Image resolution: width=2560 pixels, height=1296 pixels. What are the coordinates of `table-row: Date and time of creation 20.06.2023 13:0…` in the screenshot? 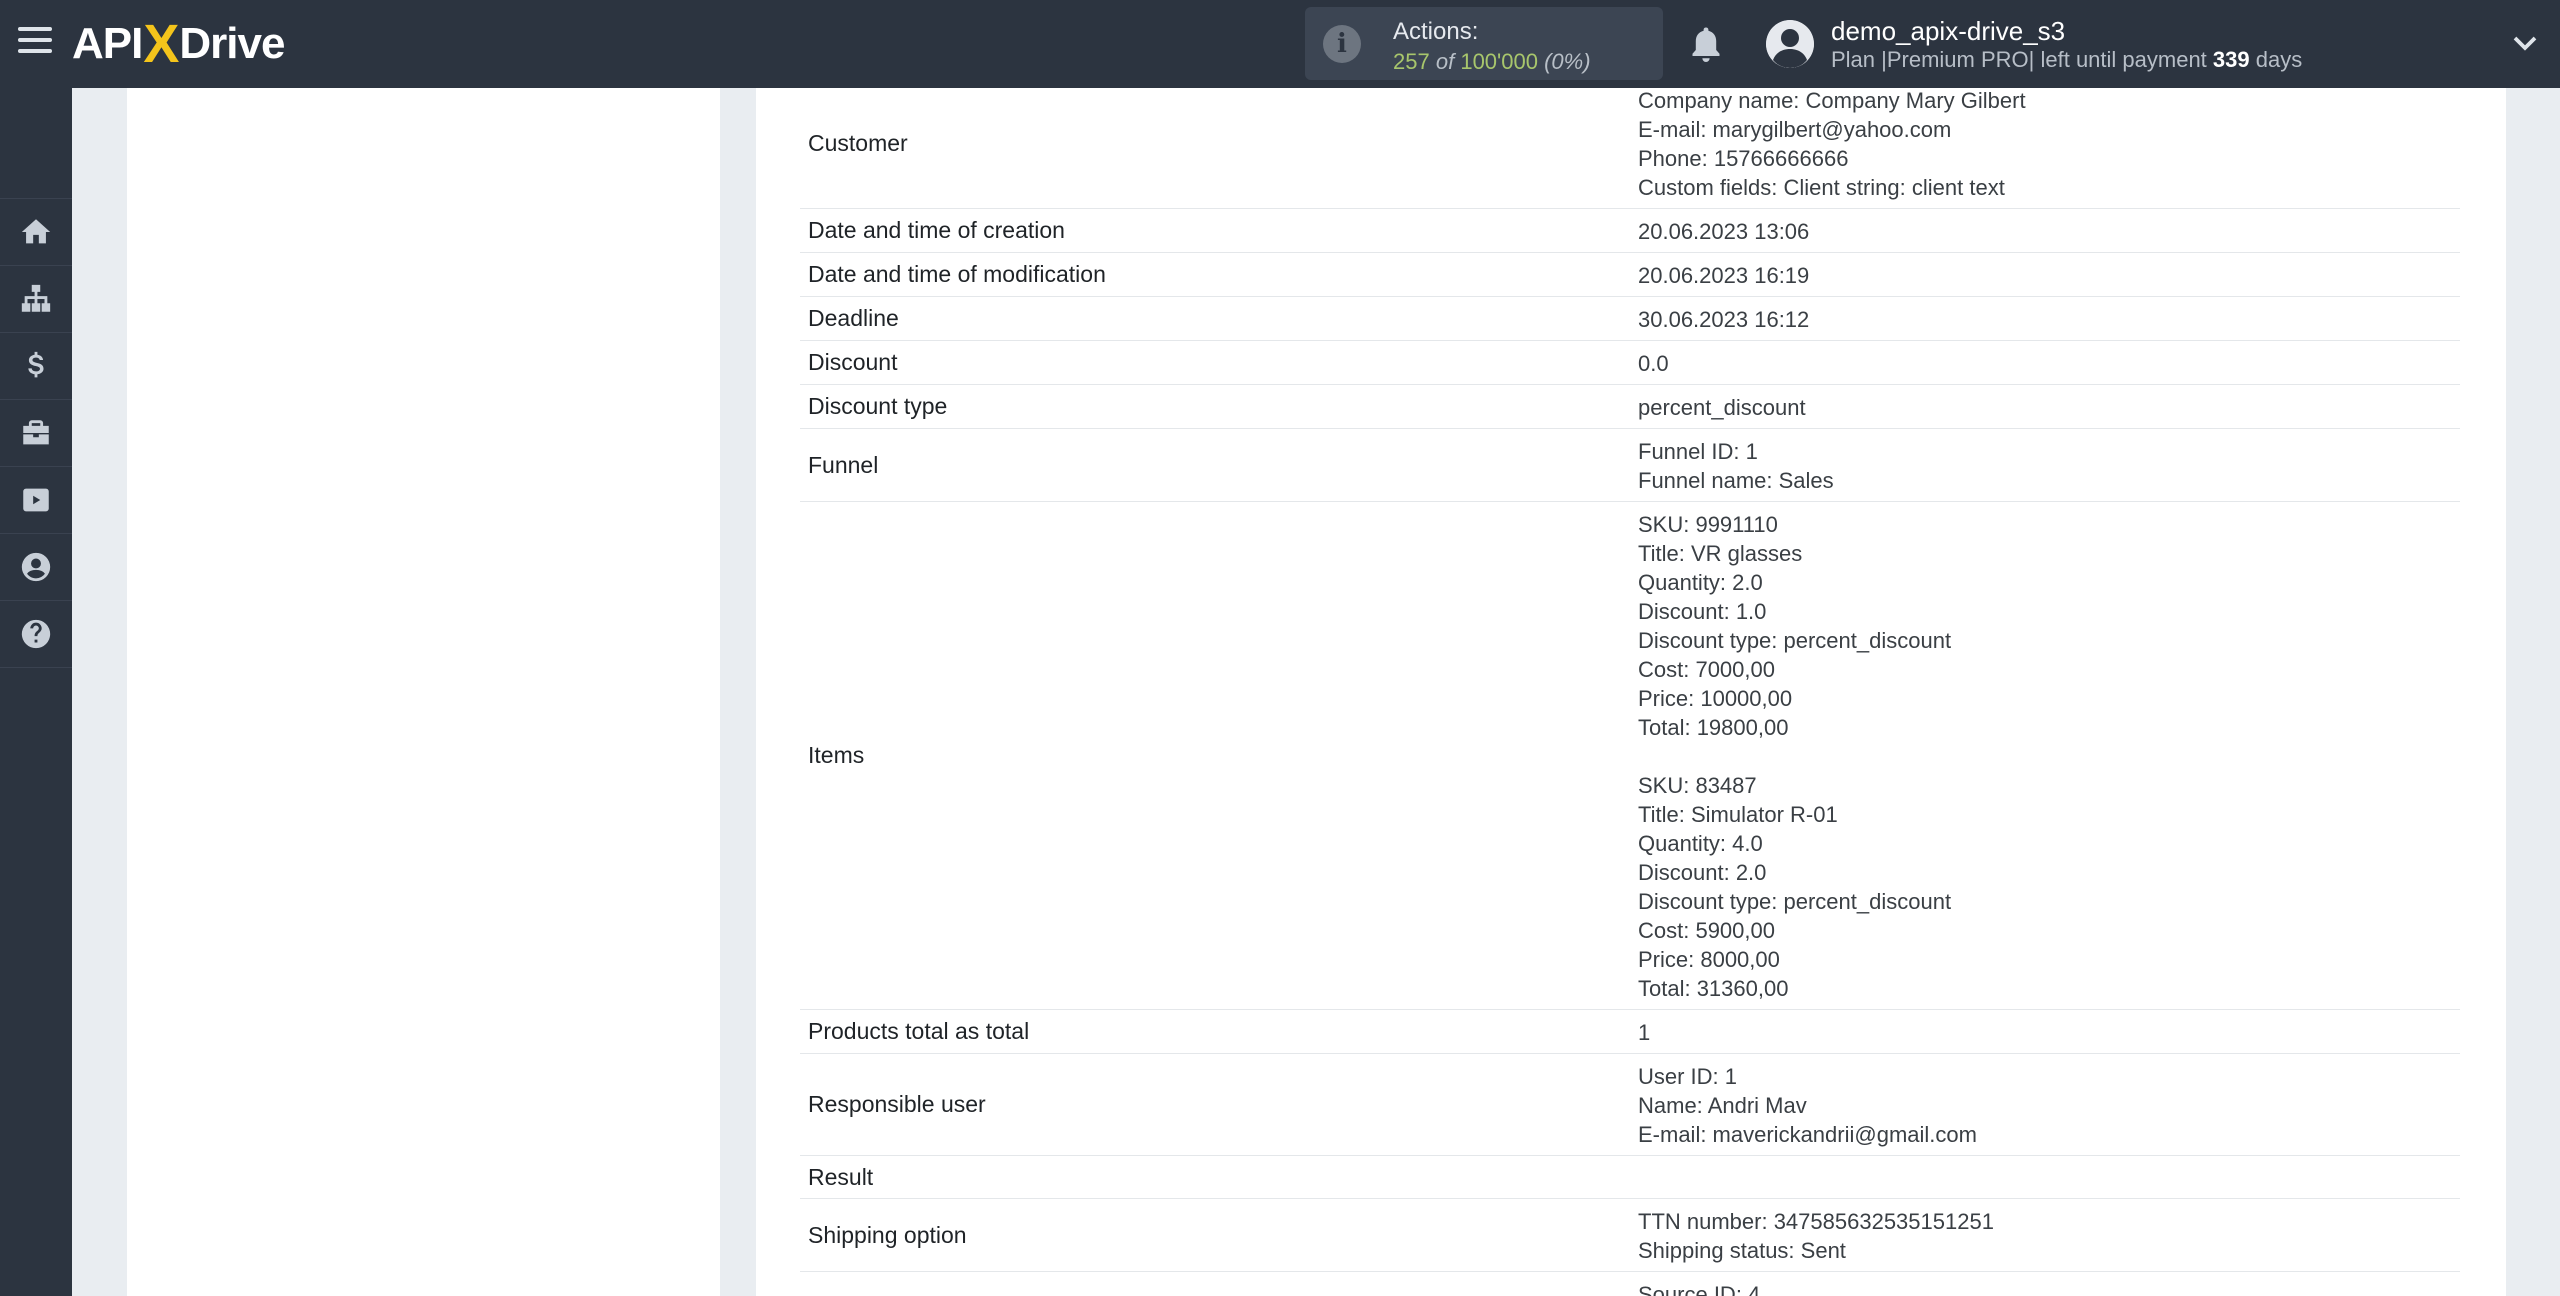 It's located at (1630, 231).